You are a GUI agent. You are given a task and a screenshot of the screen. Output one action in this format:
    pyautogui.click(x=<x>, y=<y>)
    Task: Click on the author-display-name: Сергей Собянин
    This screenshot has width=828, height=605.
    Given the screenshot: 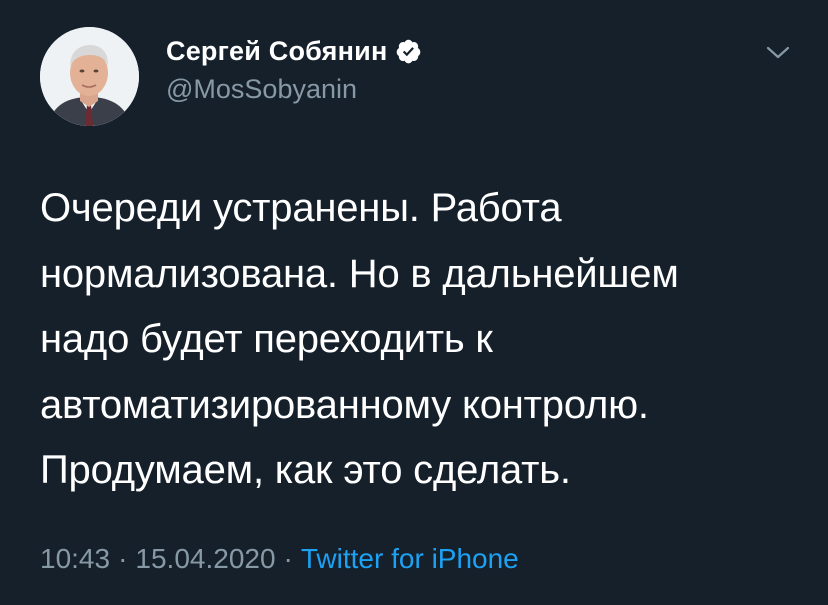 What is the action you would take?
    pyautogui.click(x=276, y=51)
    